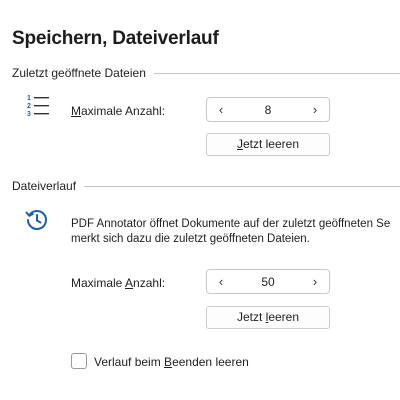 This screenshot has width=400, height=400. Describe the element at coordinates (44, 186) in the screenshot. I see `history-header-label: Dateiverlauf` at that location.